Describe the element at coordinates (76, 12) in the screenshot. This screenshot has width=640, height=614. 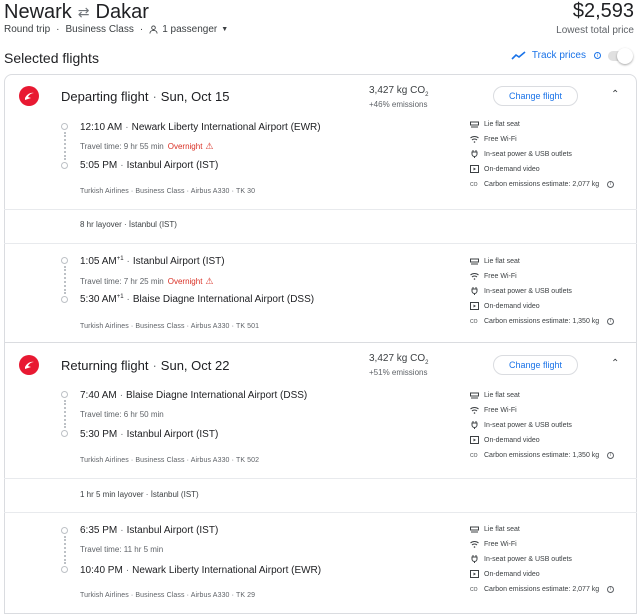
I see `route-title: Newark ⇄ Dakar` at that location.